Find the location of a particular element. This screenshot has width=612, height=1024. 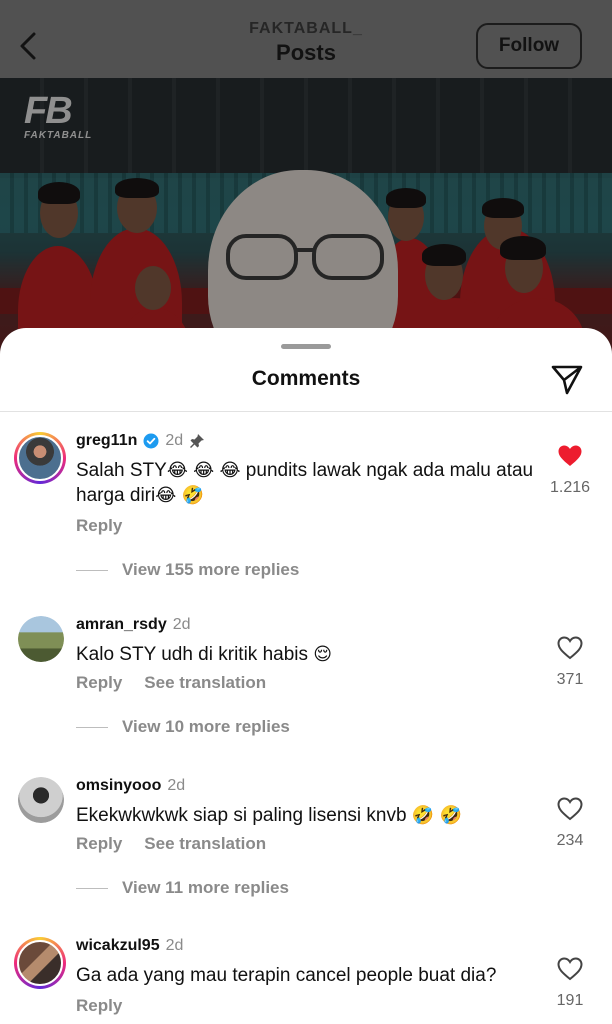

comment-meta: amran_rsdy 2d is located at coordinates (133, 625).